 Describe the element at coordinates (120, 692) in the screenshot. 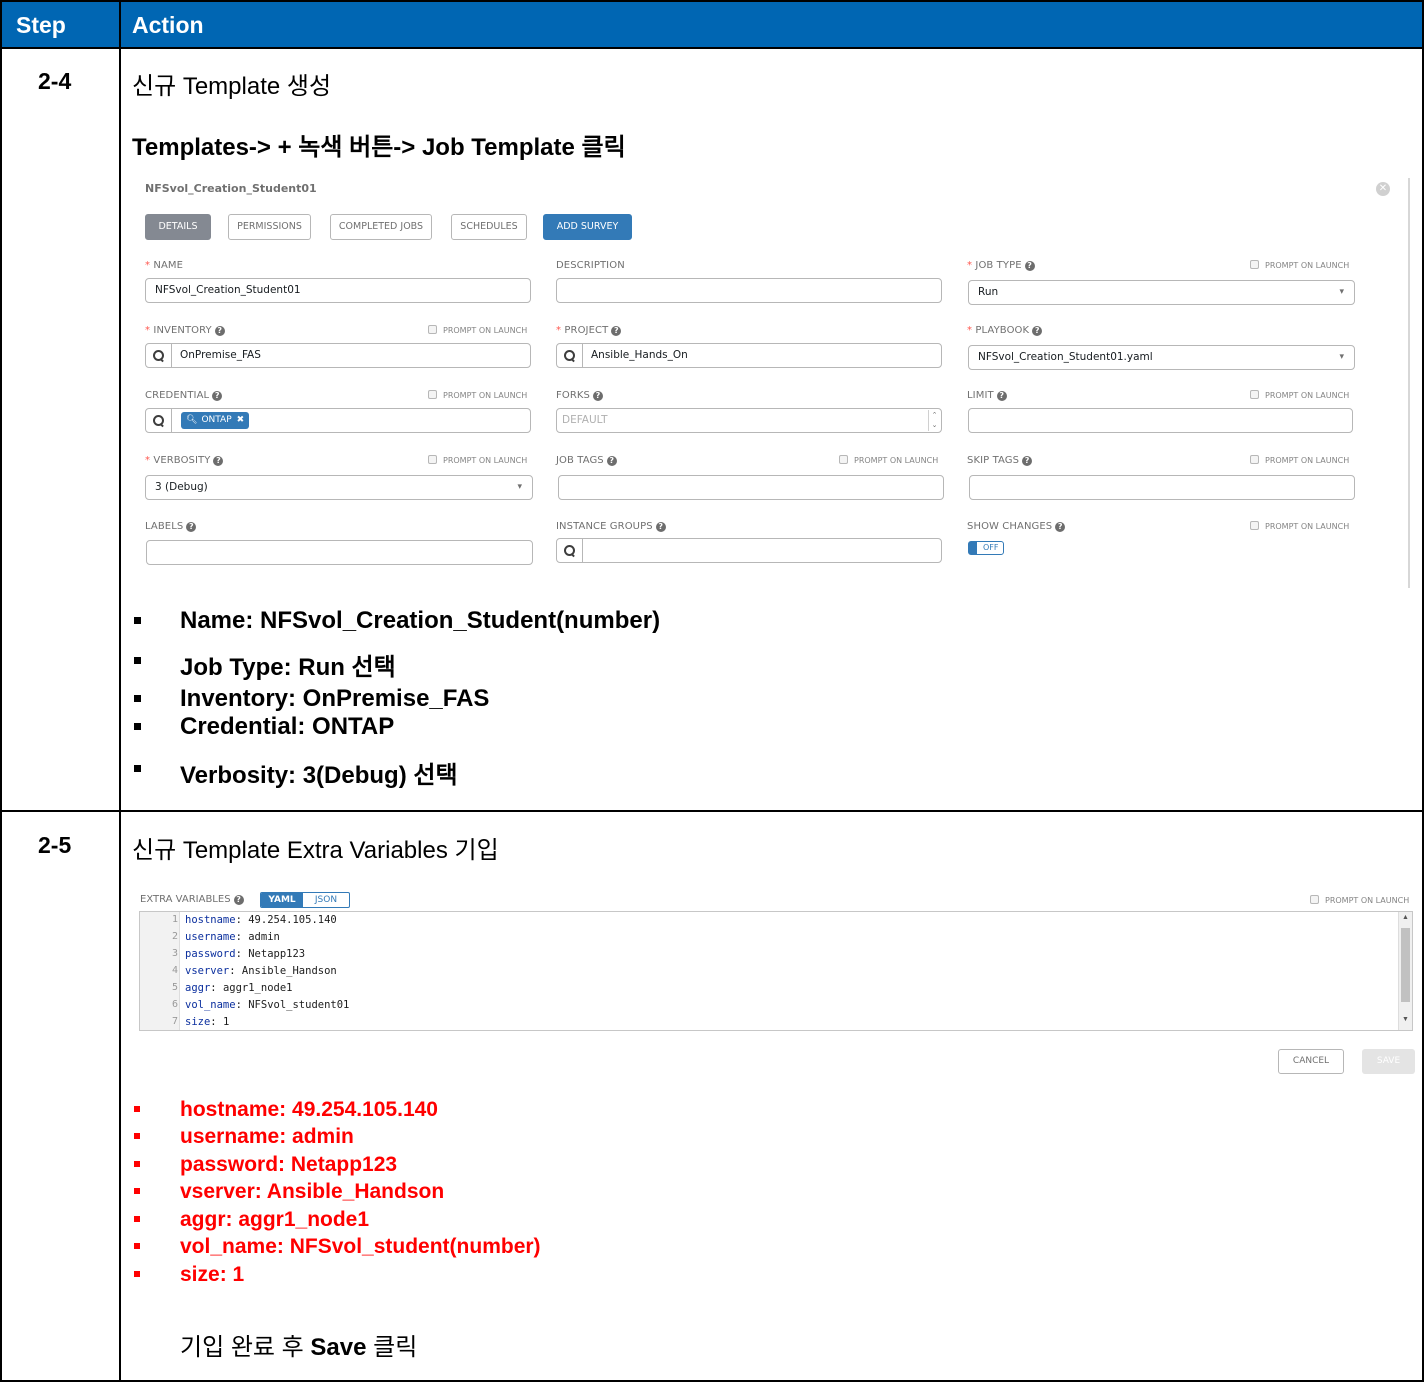

I see `column-divider` at that location.